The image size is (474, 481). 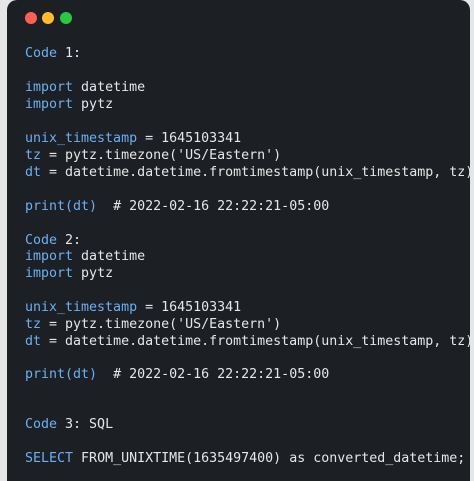 I want to click on print-dt-2: print(dt) # 2022-02-16 22:22:21-05:00, so click(x=177, y=374).